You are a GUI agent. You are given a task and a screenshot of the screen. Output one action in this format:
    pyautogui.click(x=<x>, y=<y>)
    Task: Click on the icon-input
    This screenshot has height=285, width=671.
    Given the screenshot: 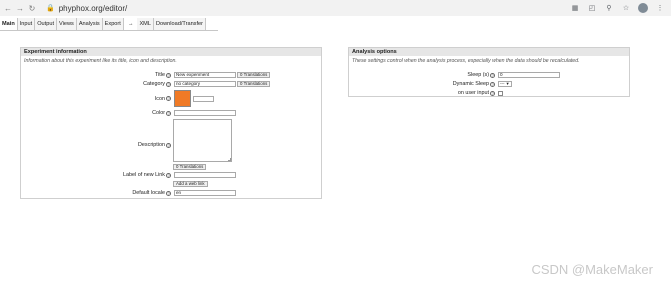 What is the action you would take?
    pyautogui.click(x=203, y=98)
    